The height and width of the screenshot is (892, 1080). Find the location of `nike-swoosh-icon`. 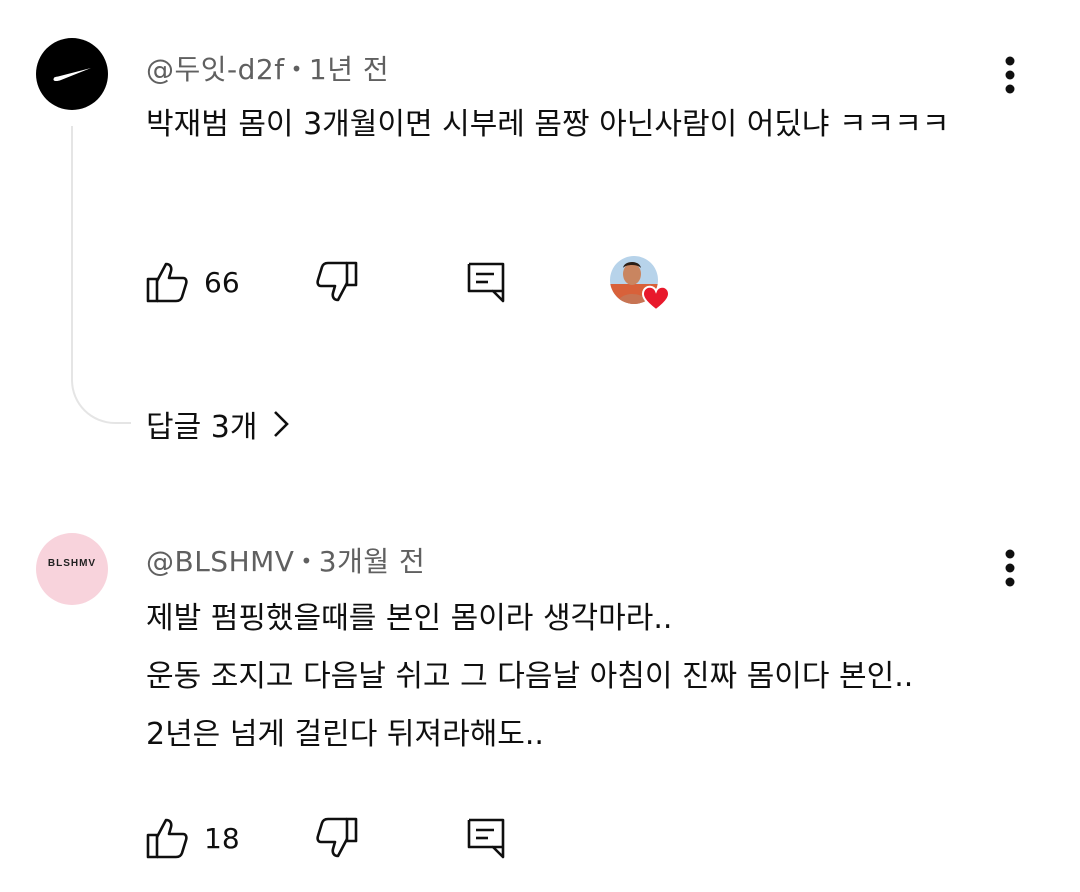

nike-swoosh-icon is located at coordinates (72, 75).